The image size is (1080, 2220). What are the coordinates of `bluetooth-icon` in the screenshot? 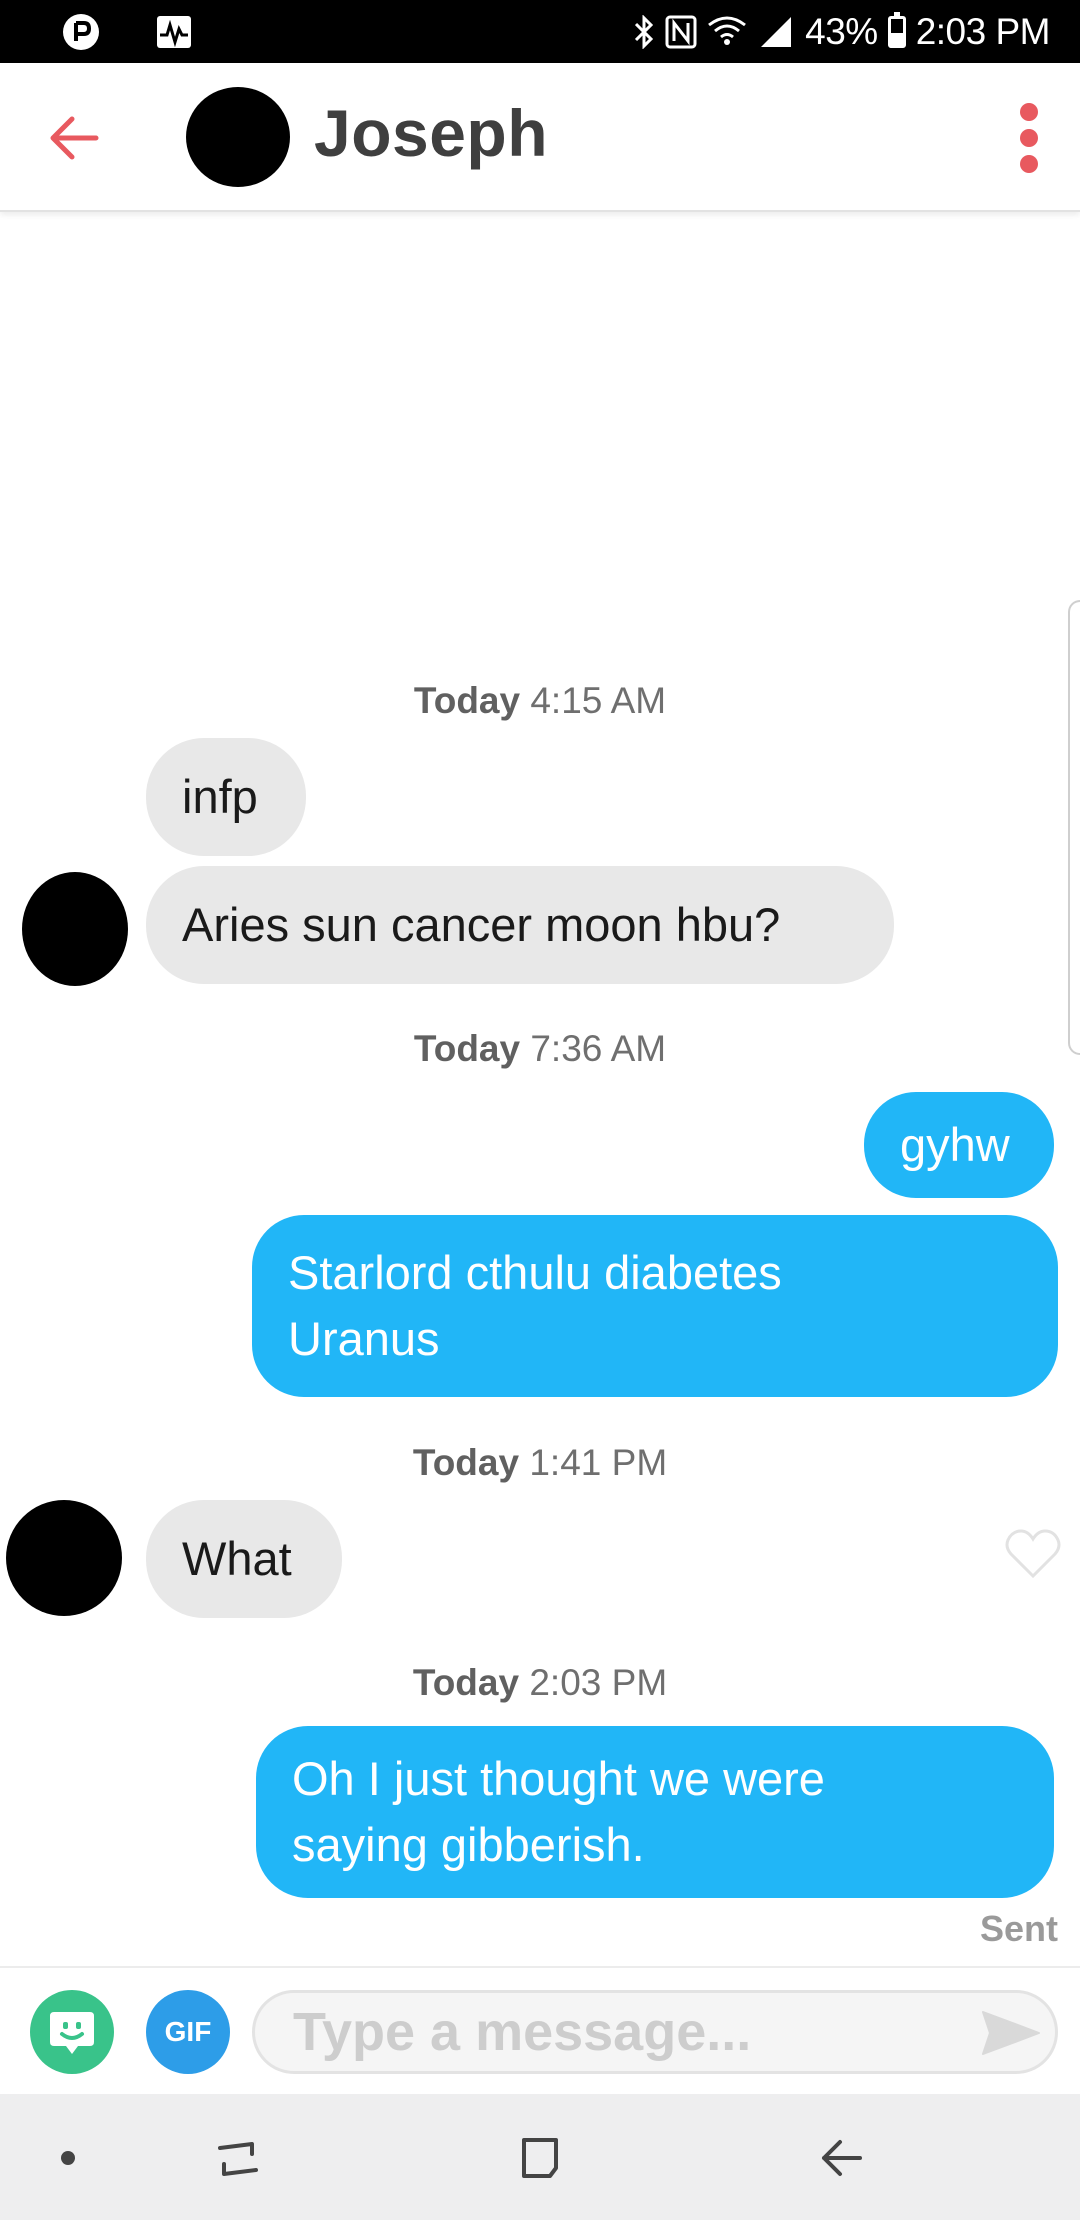 It's located at (644, 31).